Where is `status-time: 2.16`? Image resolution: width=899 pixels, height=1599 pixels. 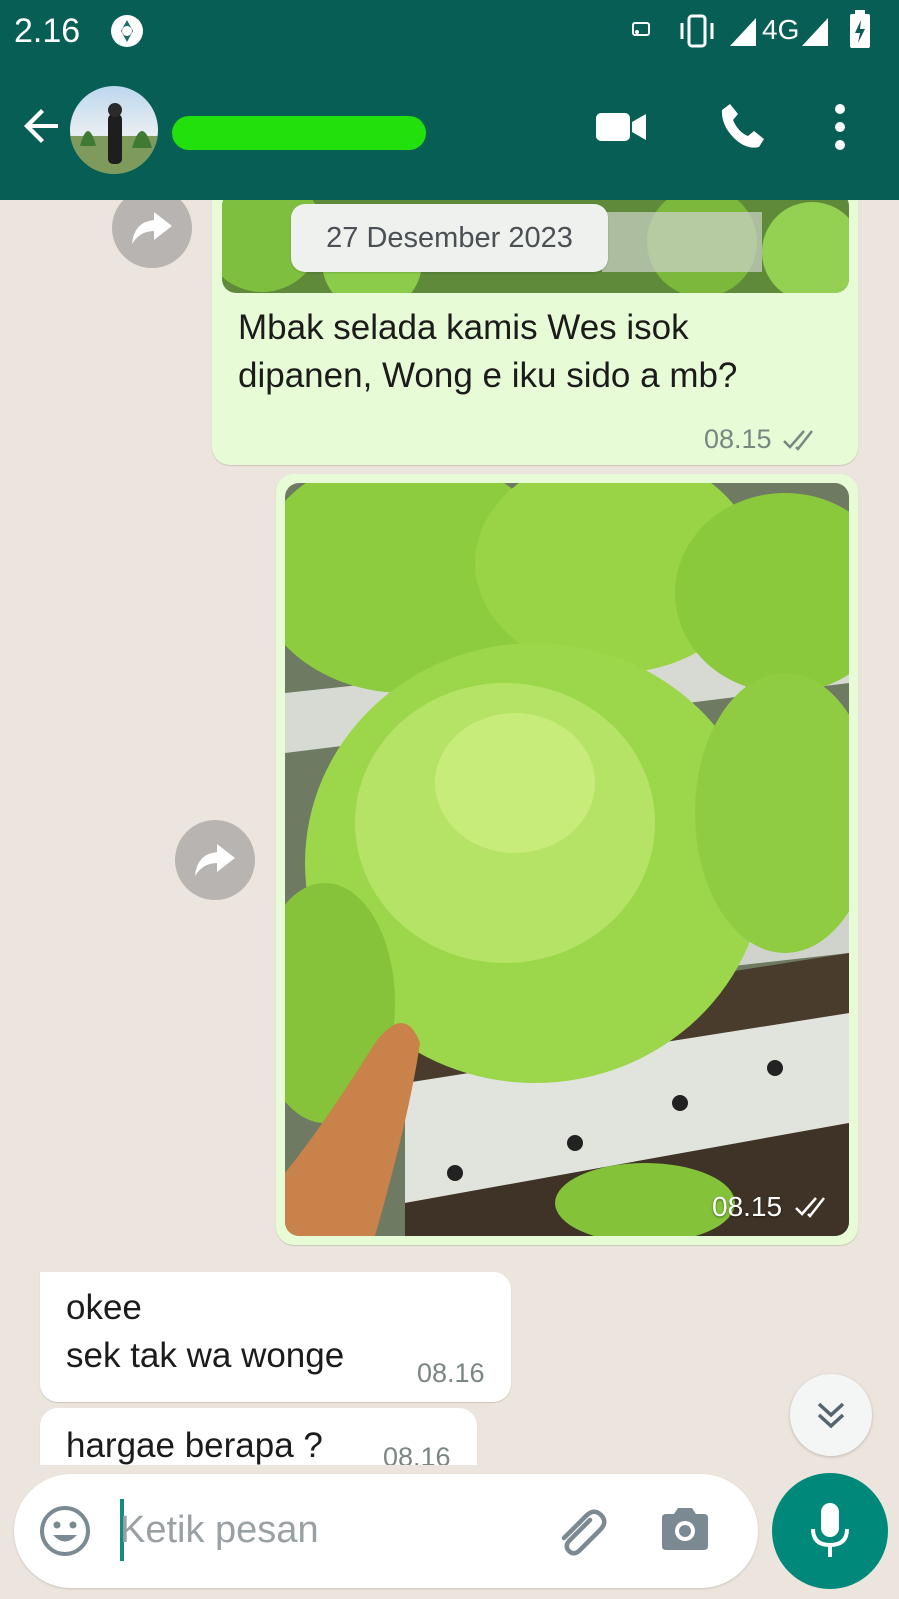 status-time: 2.16 is located at coordinates (47, 31).